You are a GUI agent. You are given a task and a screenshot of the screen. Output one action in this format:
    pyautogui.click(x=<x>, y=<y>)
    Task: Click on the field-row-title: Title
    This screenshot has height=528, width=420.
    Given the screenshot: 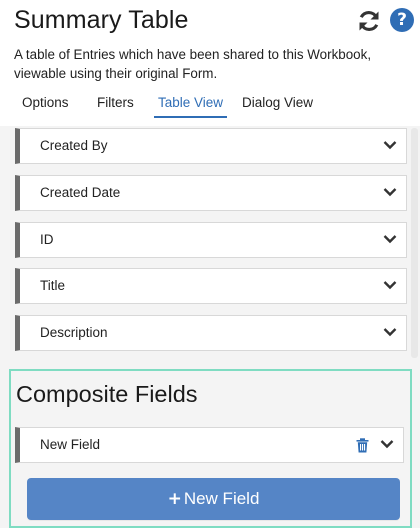 What is the action you would take?
    pyautogui.click(x=211, y=286)
    